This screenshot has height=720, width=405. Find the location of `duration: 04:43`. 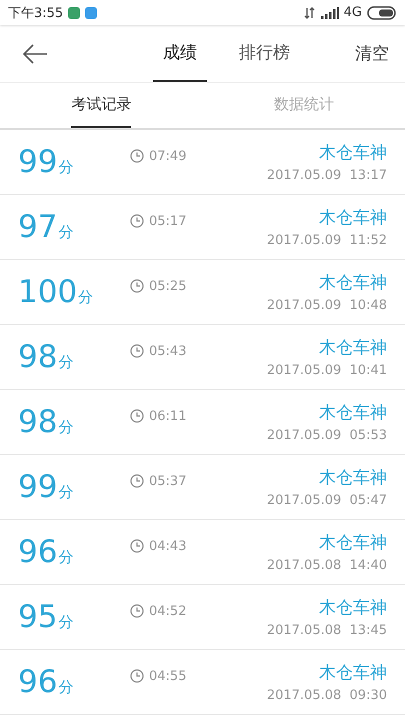

duration: 04:43 is located at coordinates (167, 546).